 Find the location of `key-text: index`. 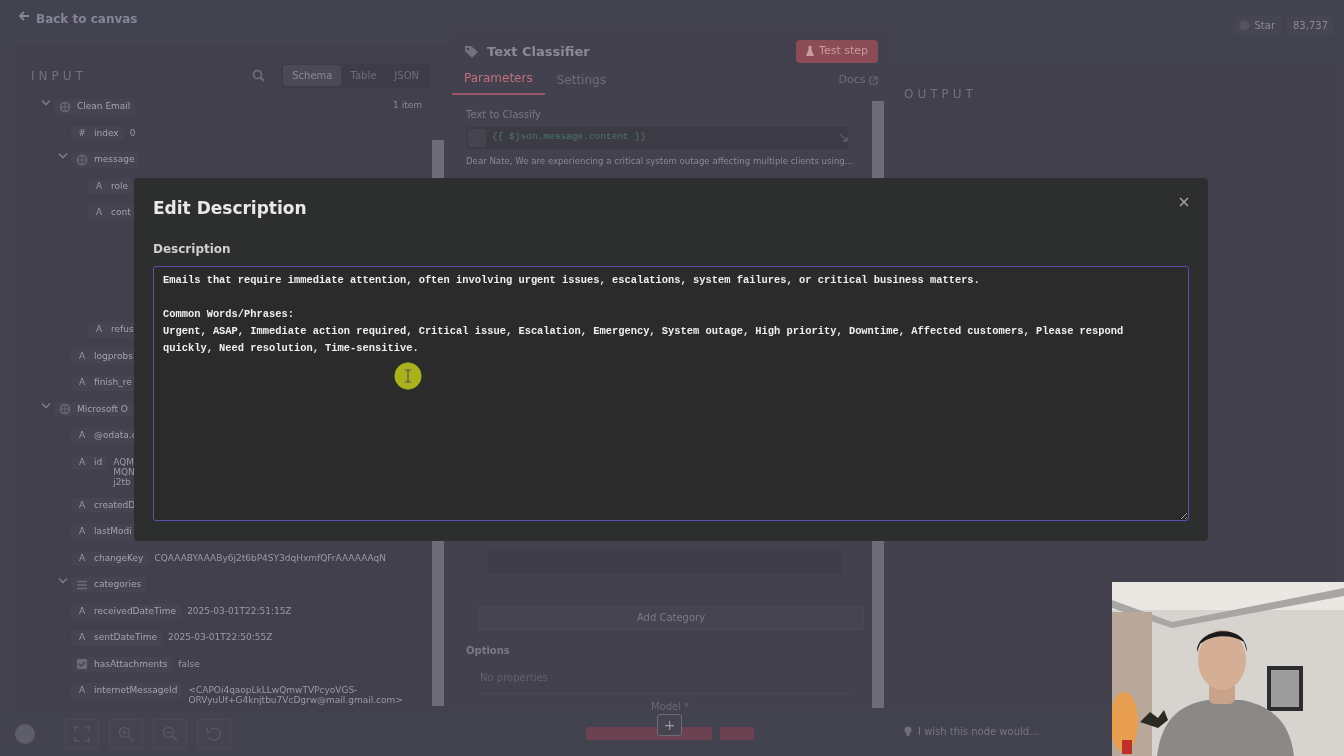

key-text: index is located at coordinates (106, 133).